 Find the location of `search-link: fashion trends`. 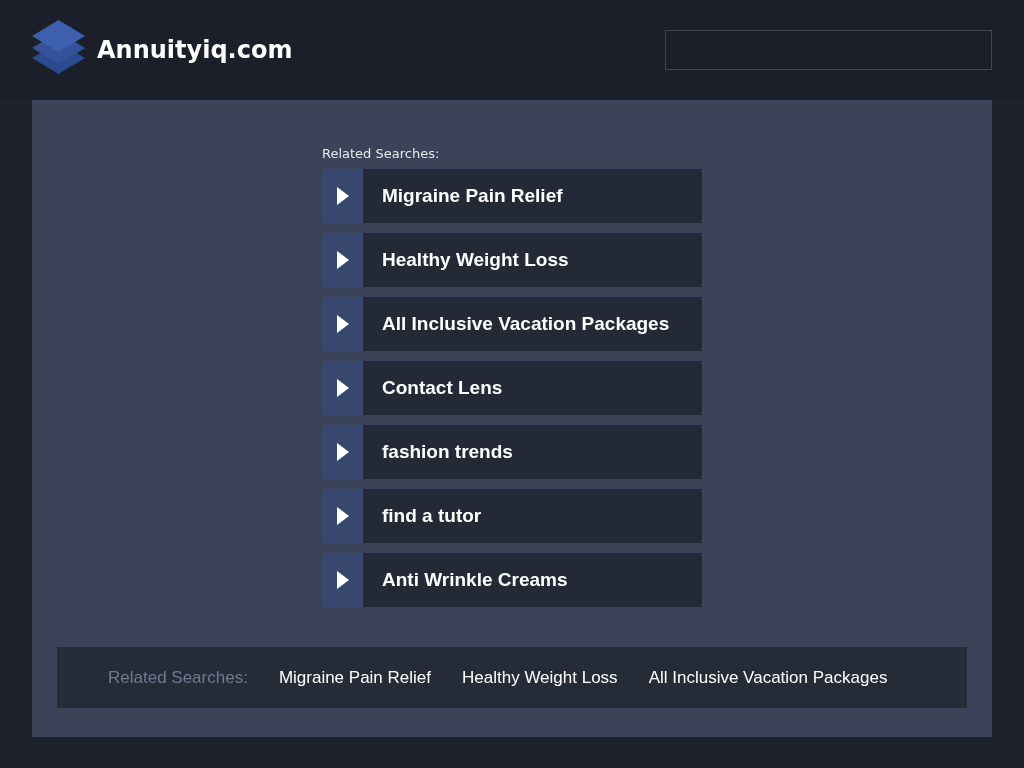

search-link: fashion trends is located at coordinates (512, 452).